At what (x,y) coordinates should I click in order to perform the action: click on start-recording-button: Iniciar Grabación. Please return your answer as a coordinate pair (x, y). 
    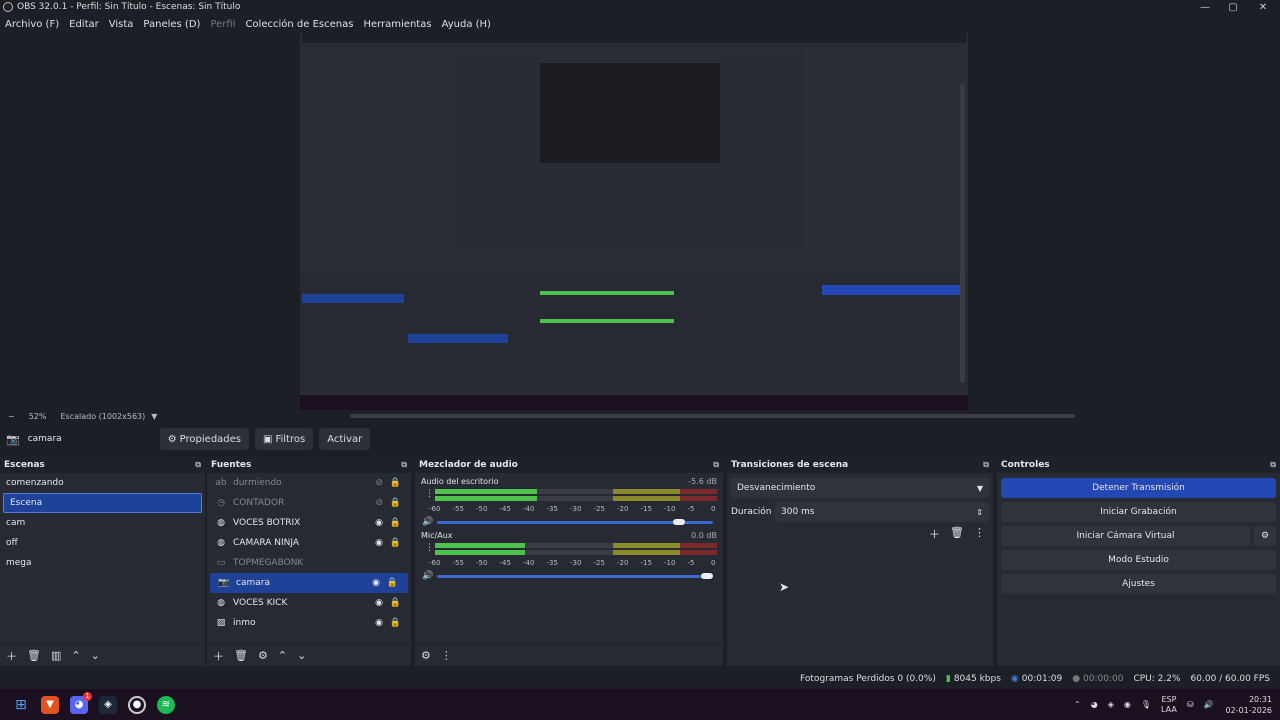
    Looking at the image, I should click on (1138, 512).